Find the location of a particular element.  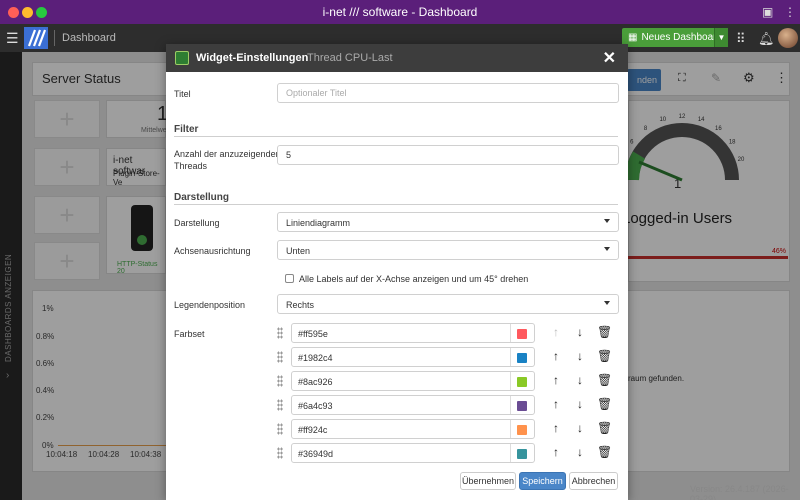

color-input: #8ac926 is located at coordinates (413, 381).